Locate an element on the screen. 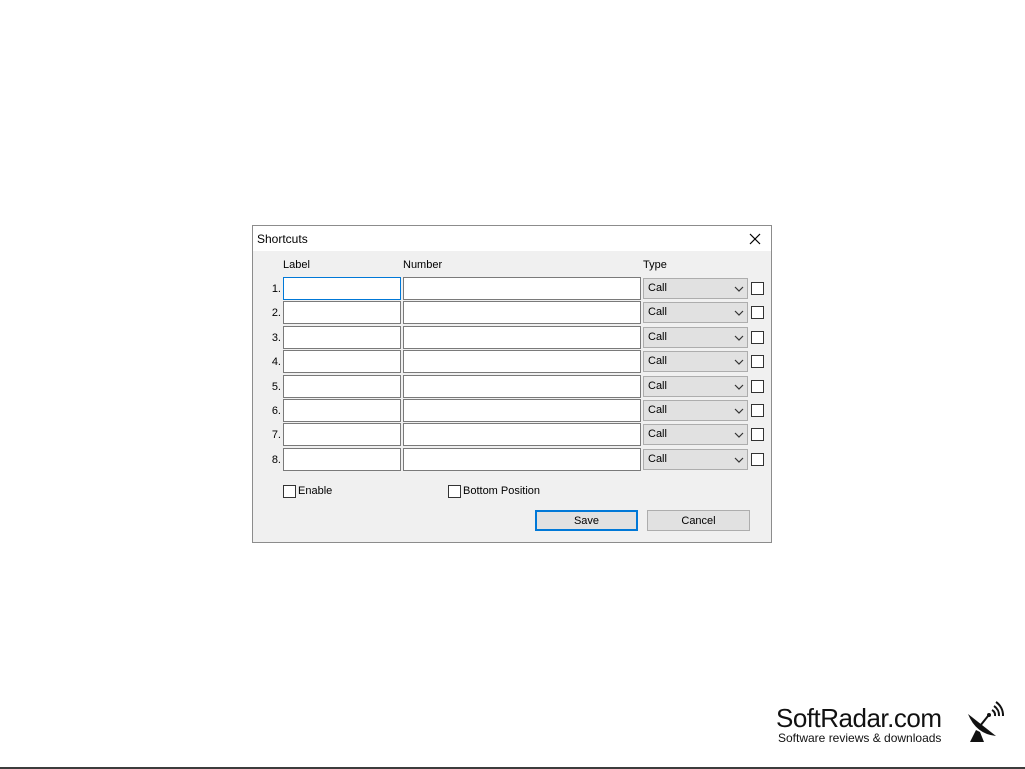  row-number: 2. is located at coordinates (276, 313).